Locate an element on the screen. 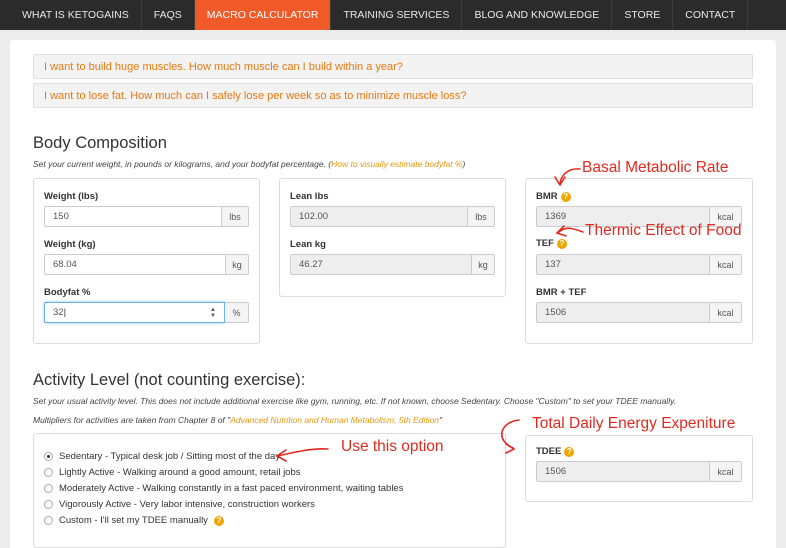 The image size is (786, 548). arrow-tdee is located at coordinates (510, 434).